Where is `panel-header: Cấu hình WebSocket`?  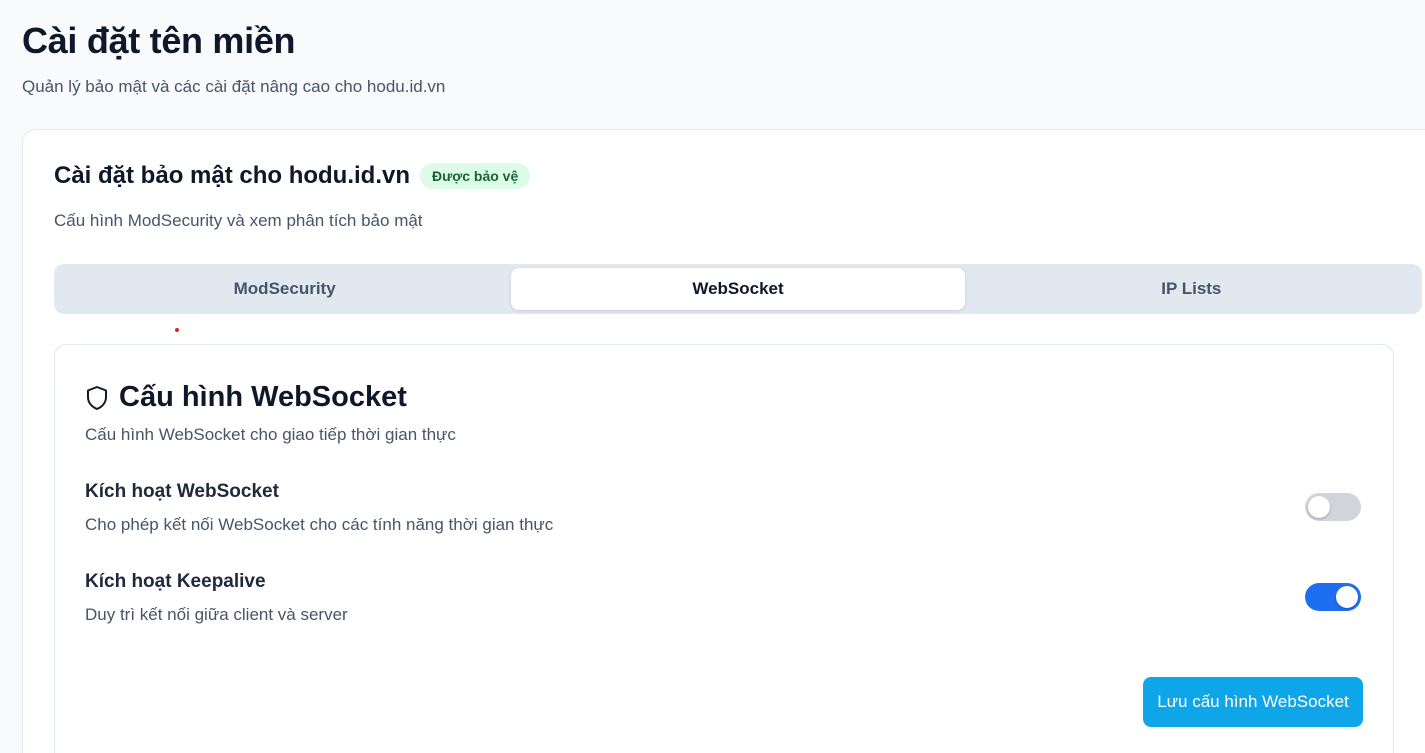 panel-header: Cấu hình WebSocket is located at coordinates (246, 397).